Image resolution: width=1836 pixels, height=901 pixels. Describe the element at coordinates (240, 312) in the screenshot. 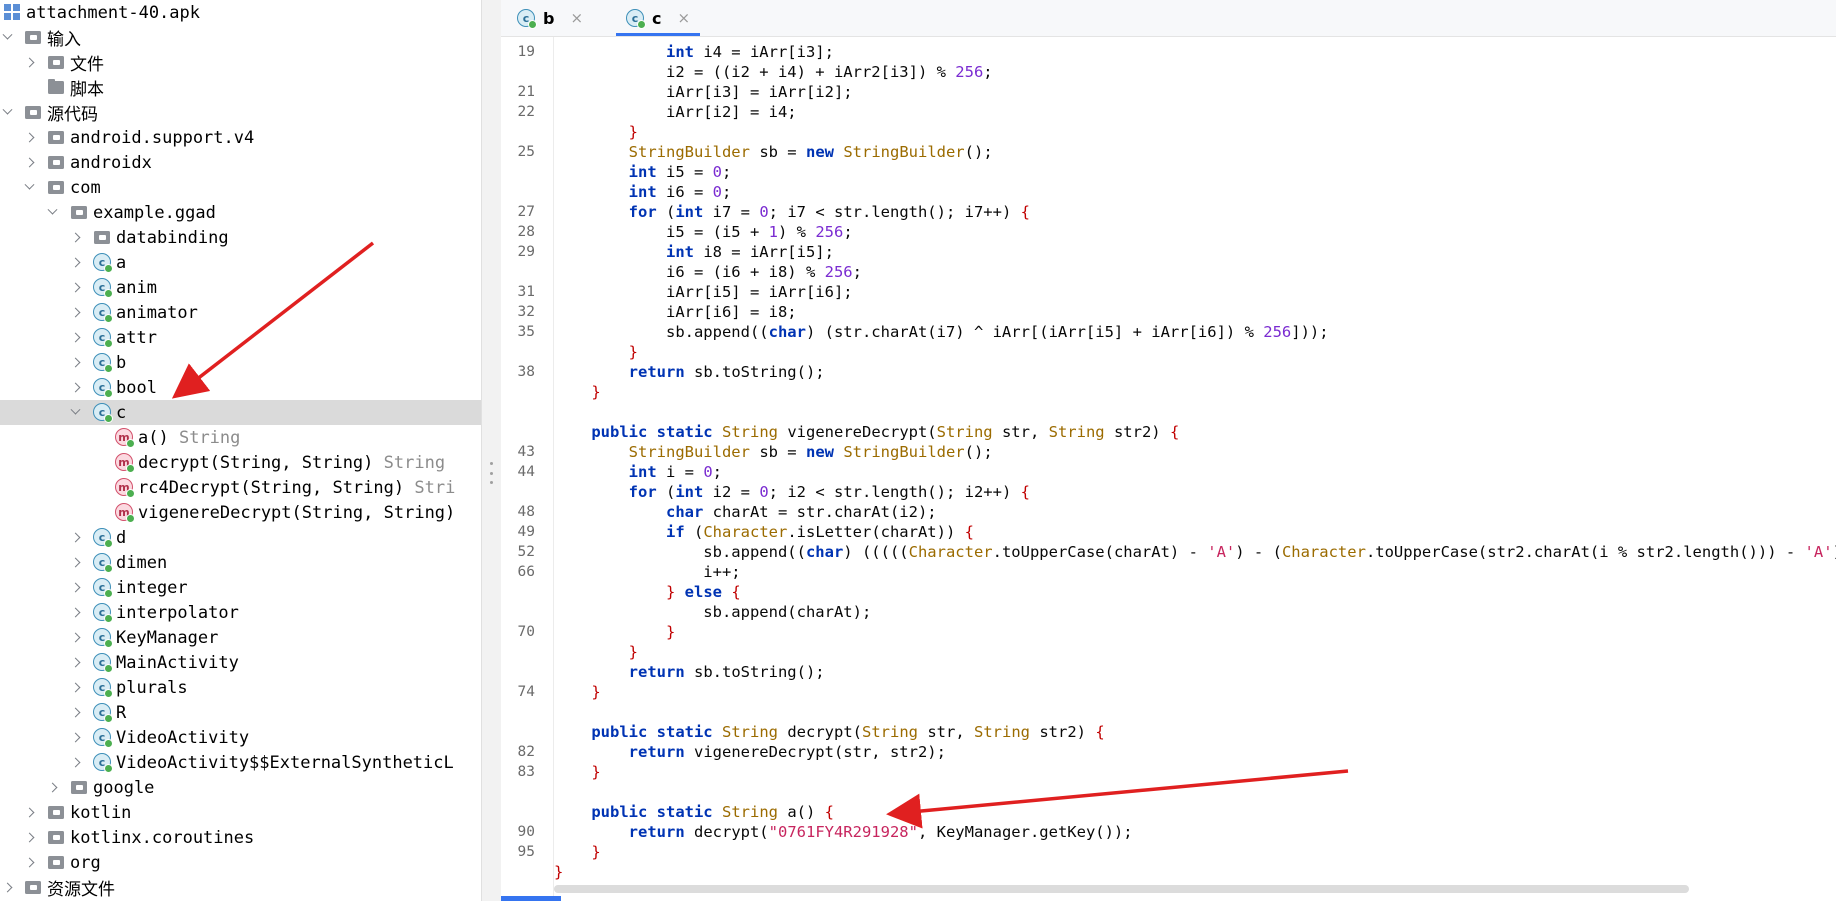

I see `tree-row-class: c animator` at that location.